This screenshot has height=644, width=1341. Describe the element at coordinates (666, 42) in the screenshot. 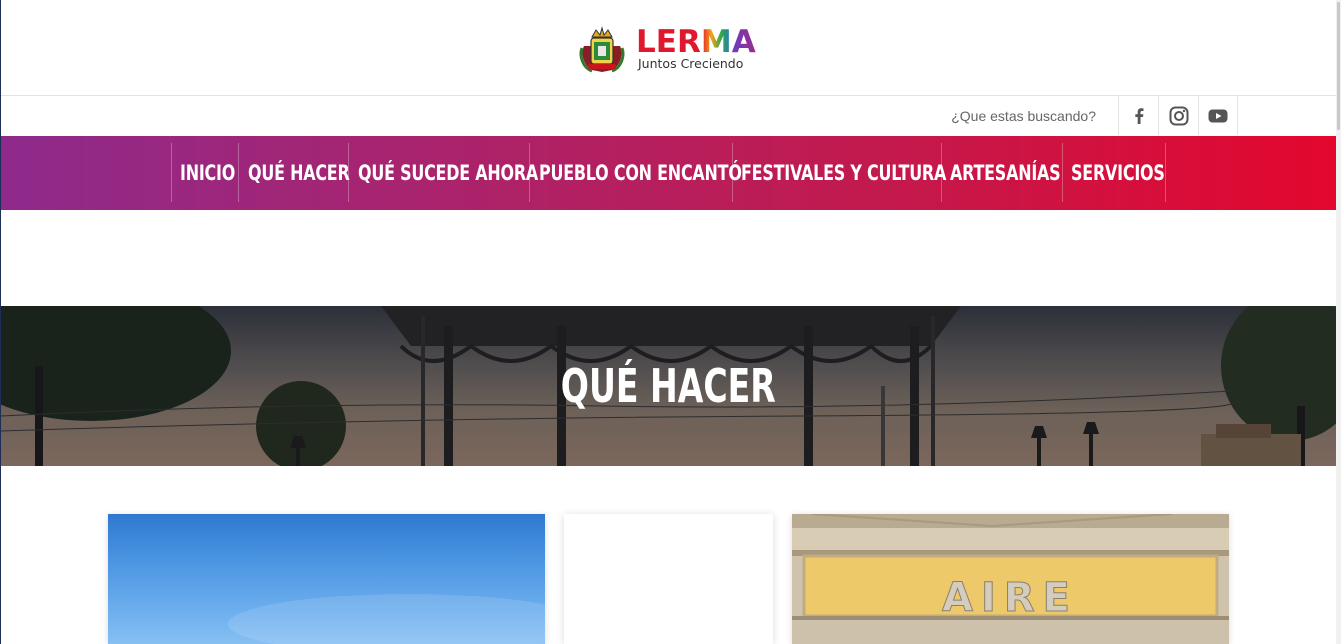

I see `brand-letter: E` at that location.